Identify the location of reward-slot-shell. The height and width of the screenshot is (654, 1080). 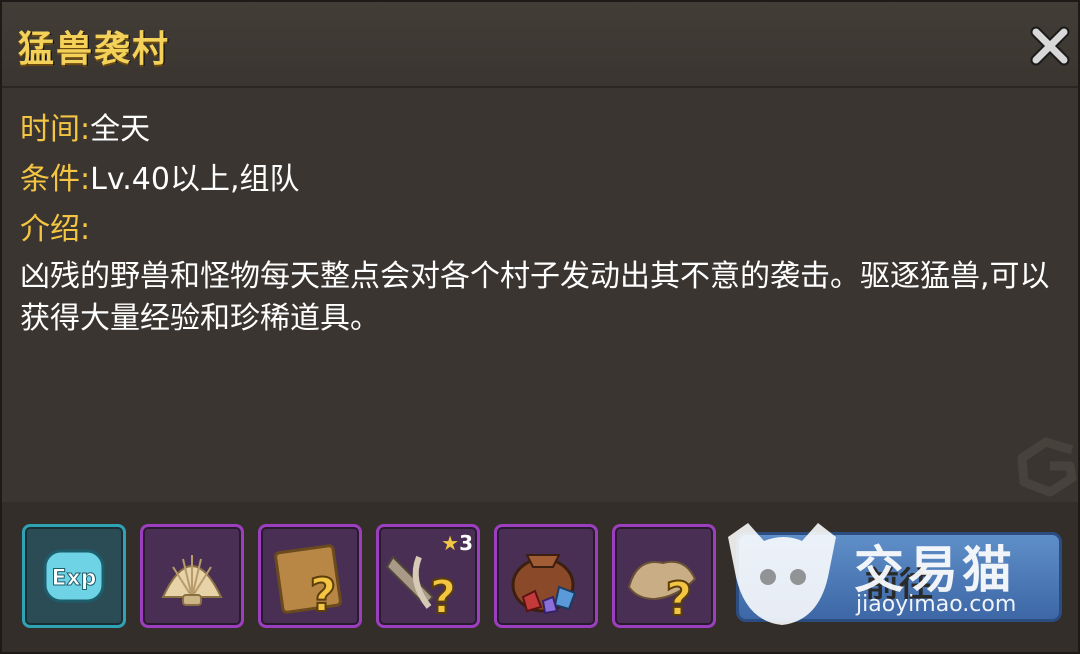
(192, 576).